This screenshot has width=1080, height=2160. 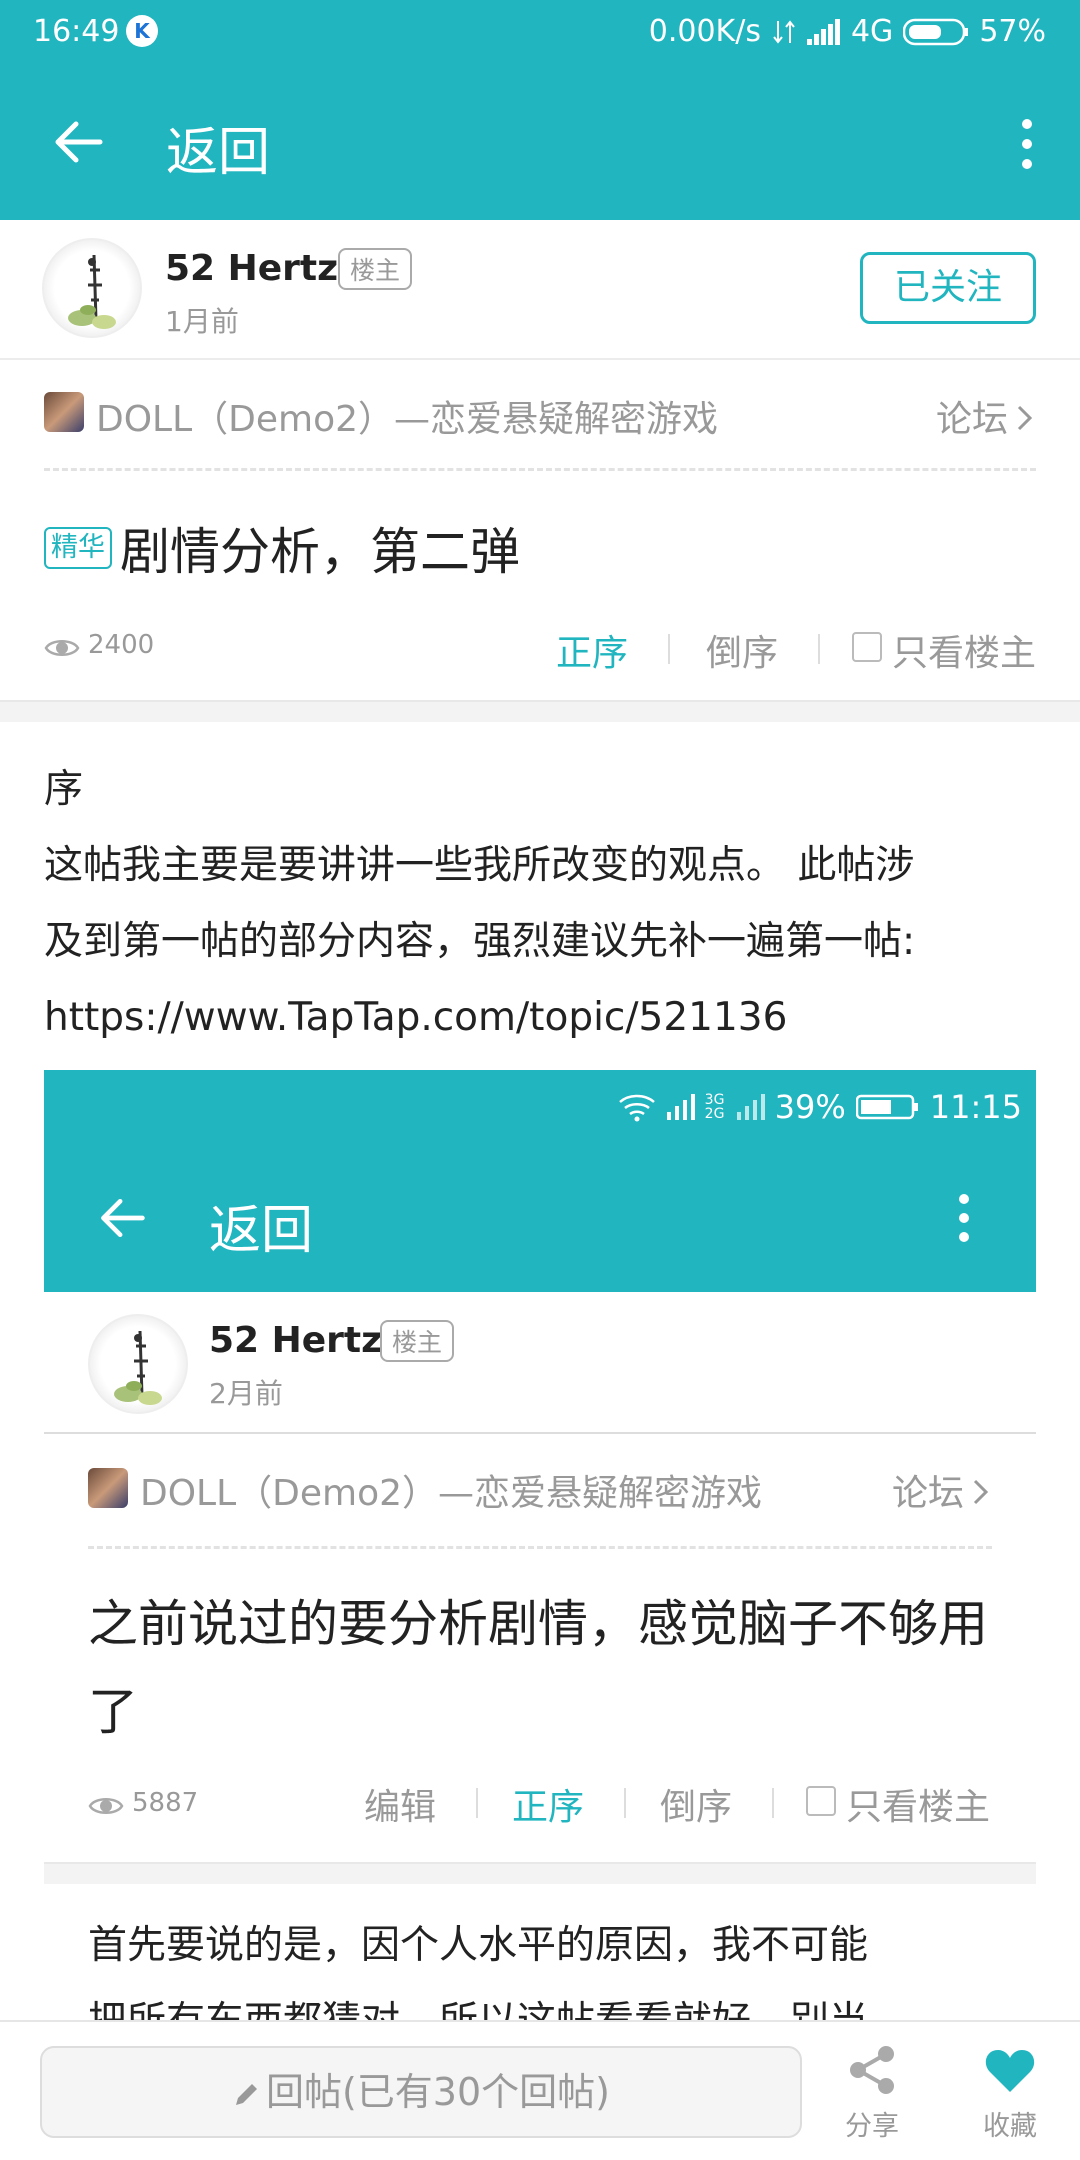 I want to click on collect-button: 收藏, so click(x=1010, y=2092).